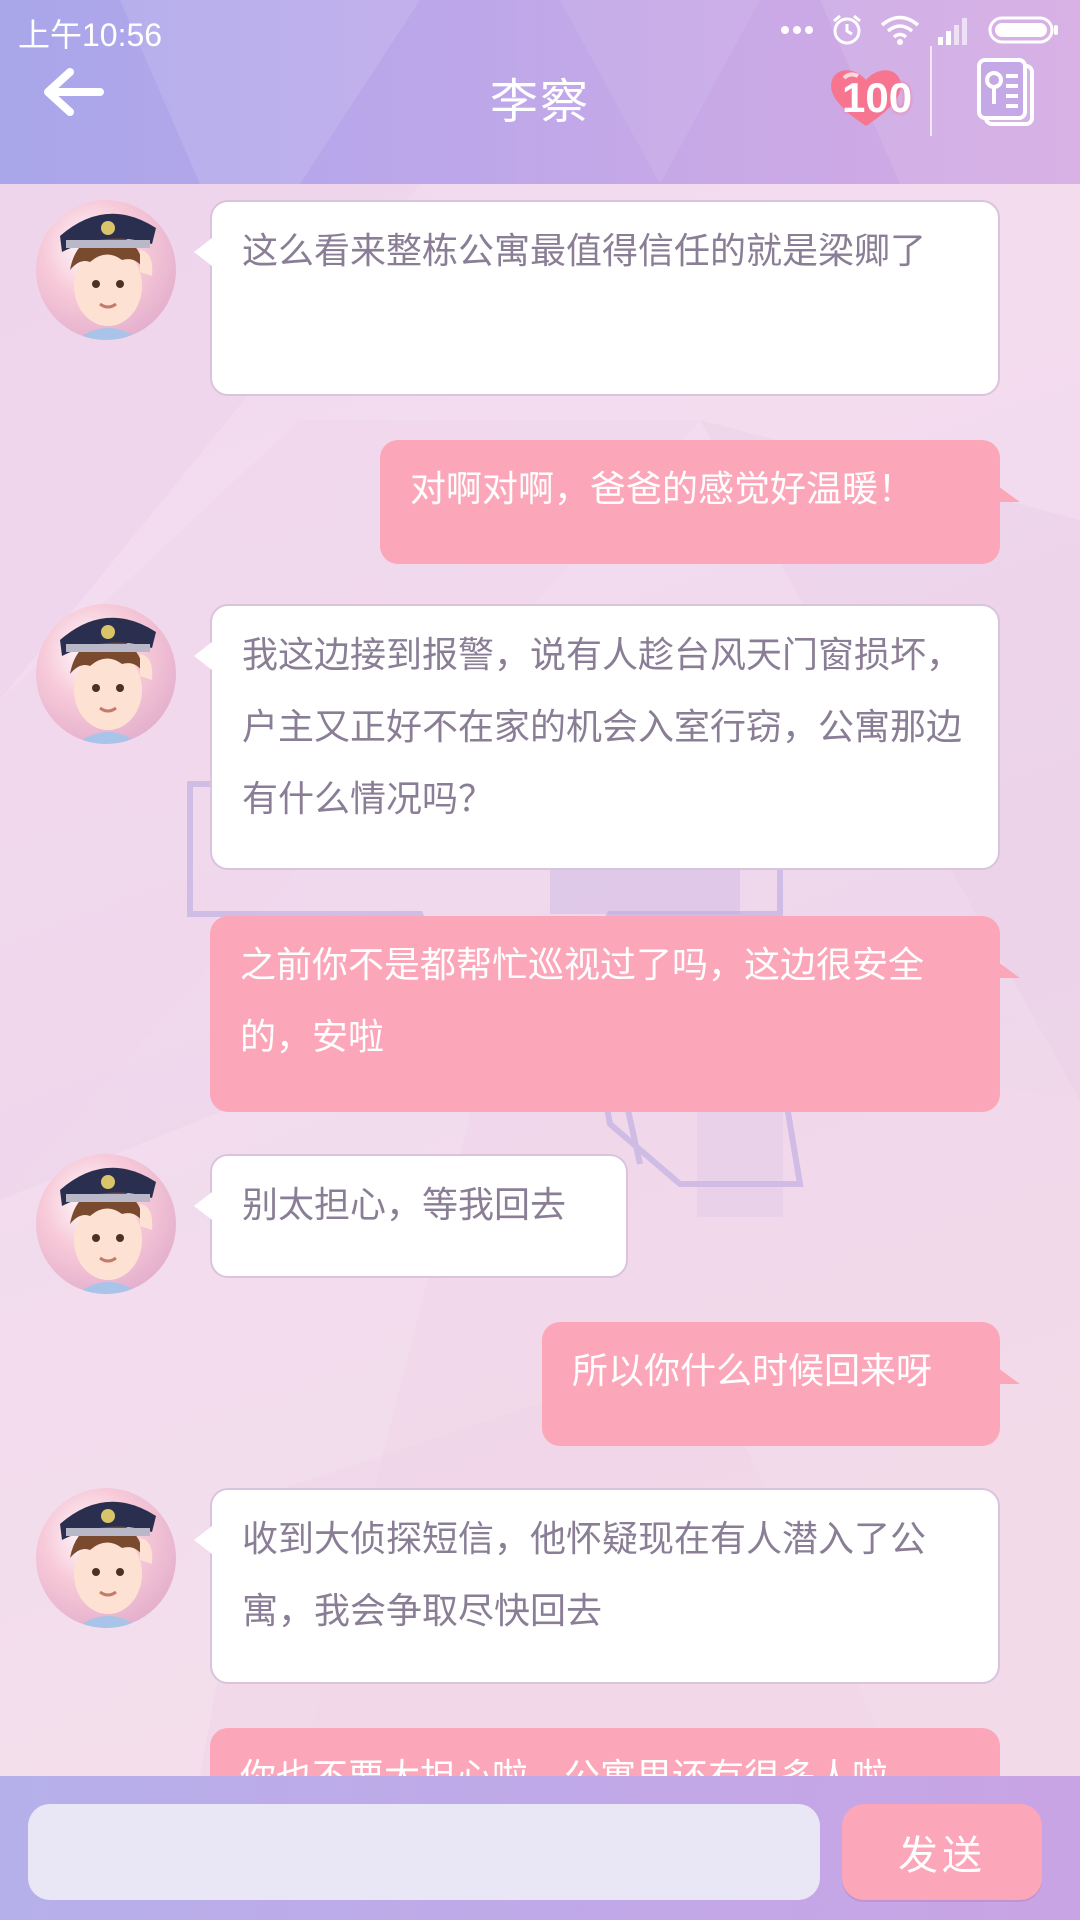 The height and width of the screenshot is (1920, 1080). Describe the element at coordinates (797, 30) in the screenshot. I see `more-dots-icon` at that location.